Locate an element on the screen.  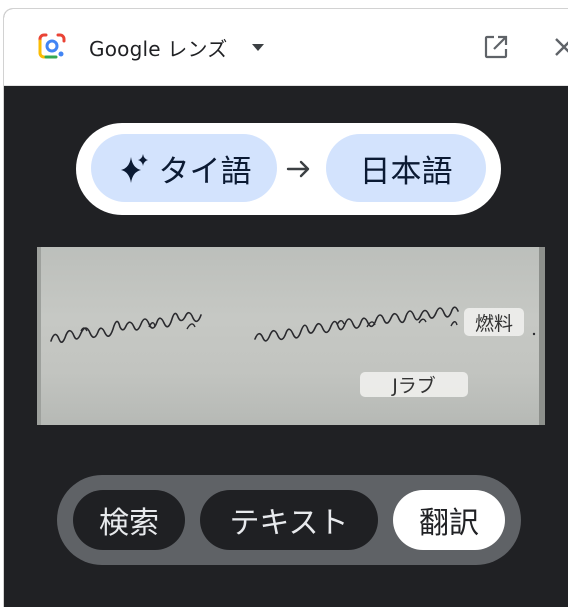
language-selector: タイ語 日本語 is located at coordinates (288, 169).